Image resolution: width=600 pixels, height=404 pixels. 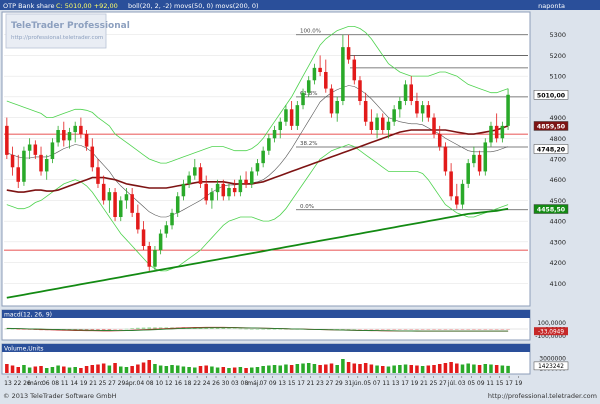 I want to click on date-tick-label: 21, so click(x=93, y=383).